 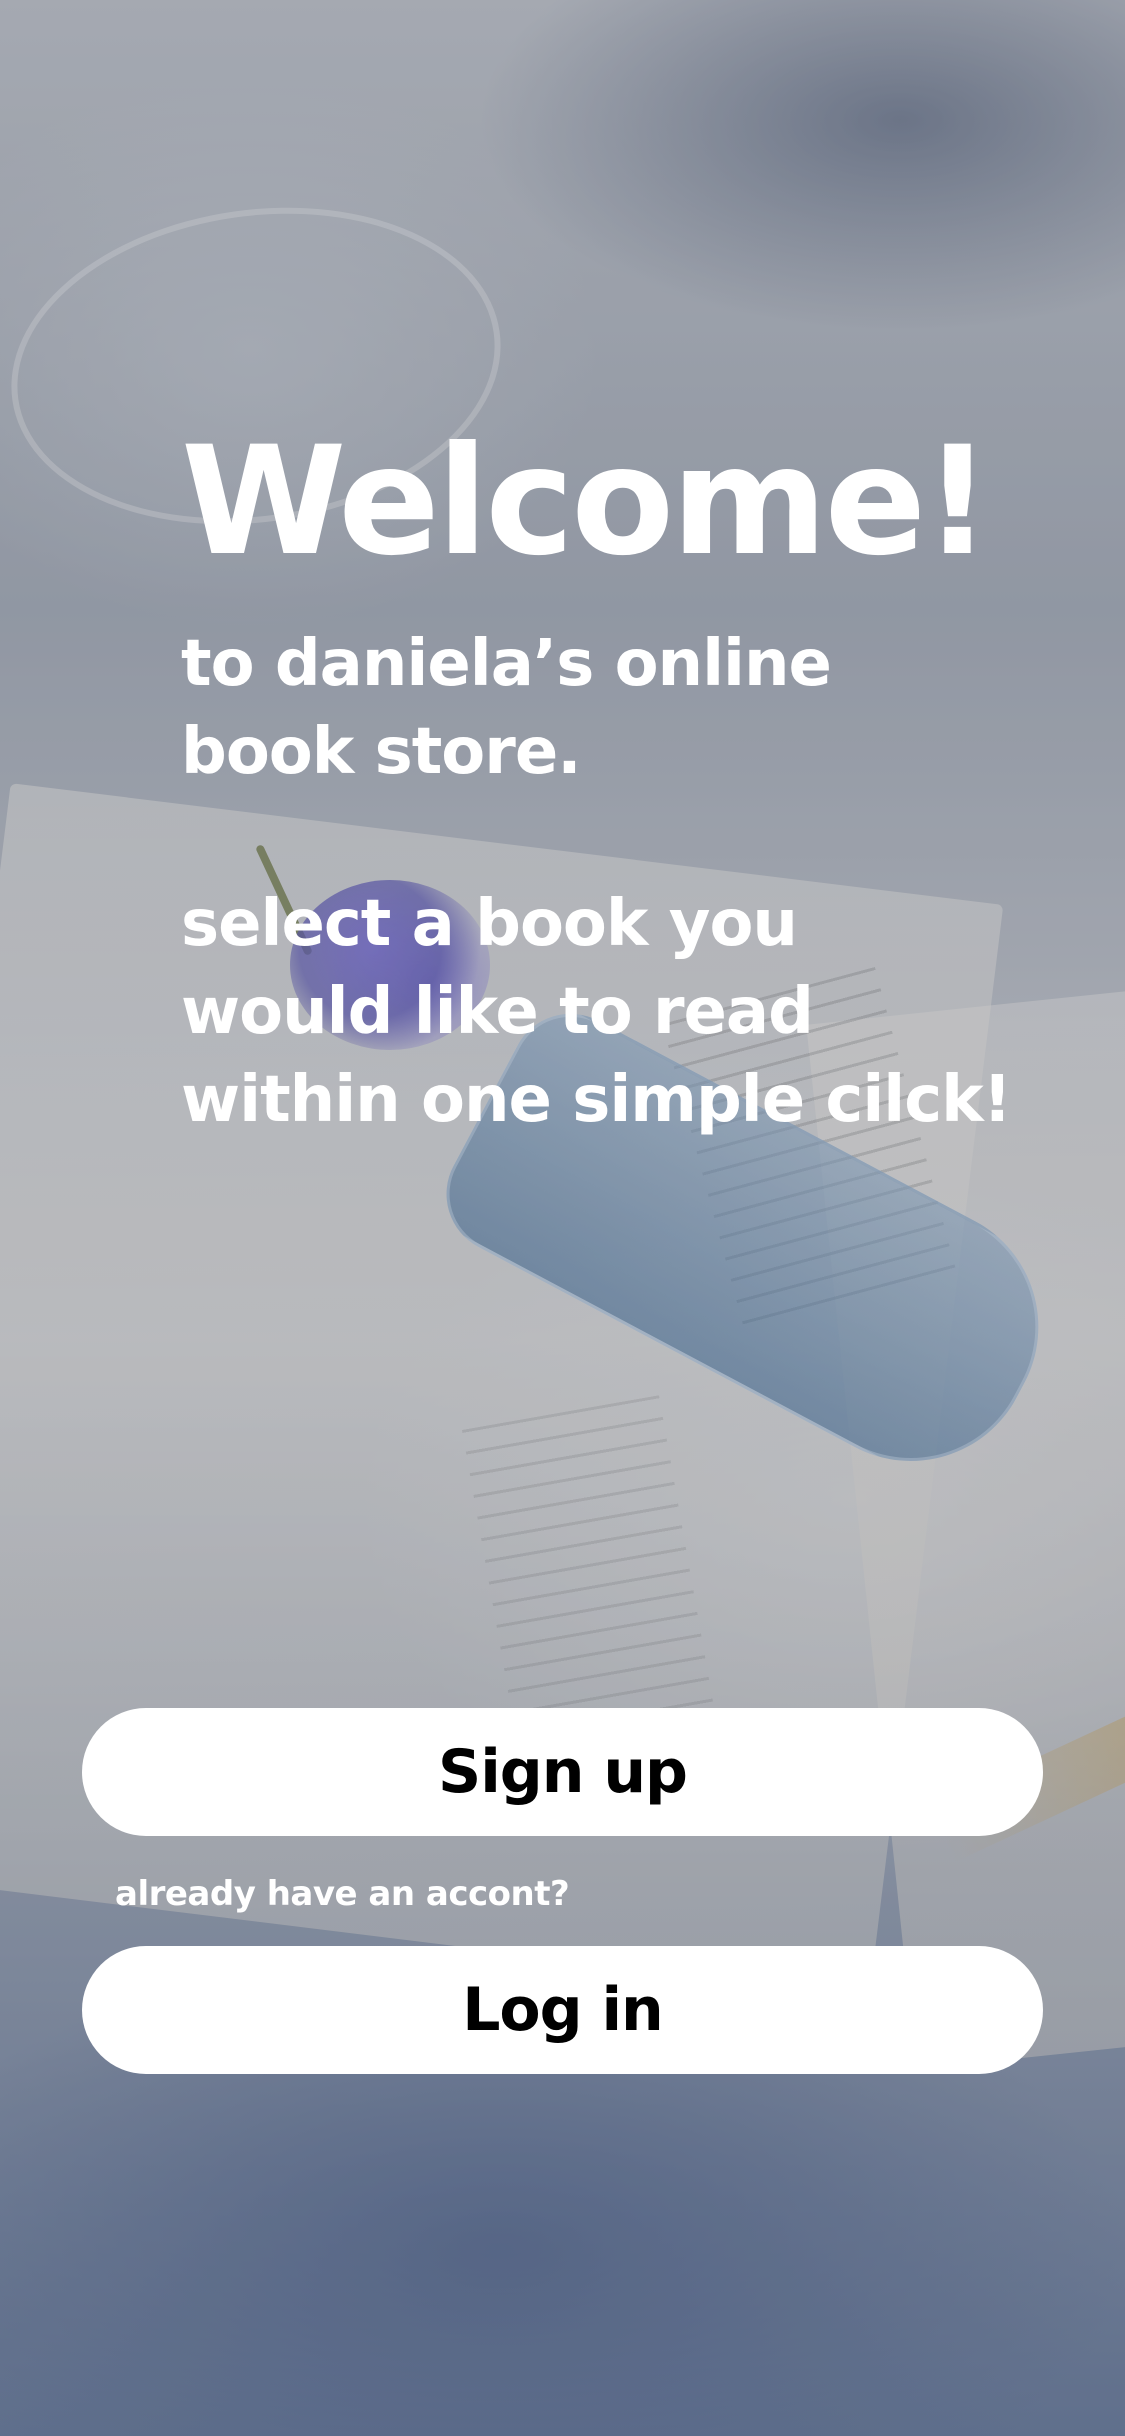 What do you see at coordinates (506, 708) in the screenshot?
I see `welcome-subtitle: to daniela’s online book store.` at bounding box center [506, 708].